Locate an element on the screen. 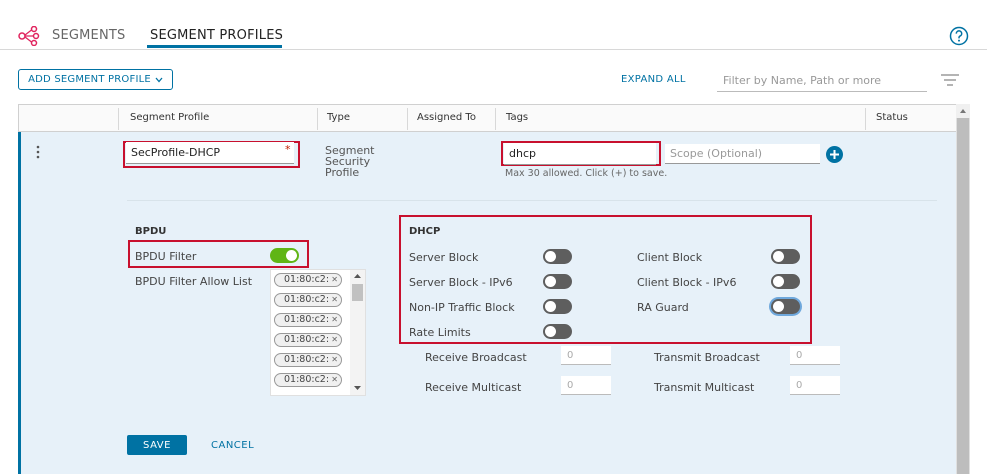 The height and width of the screenshot is (474, 987). tab-segment-profiles: SEGMENT PROFILES is located at coordinates (216, 35).